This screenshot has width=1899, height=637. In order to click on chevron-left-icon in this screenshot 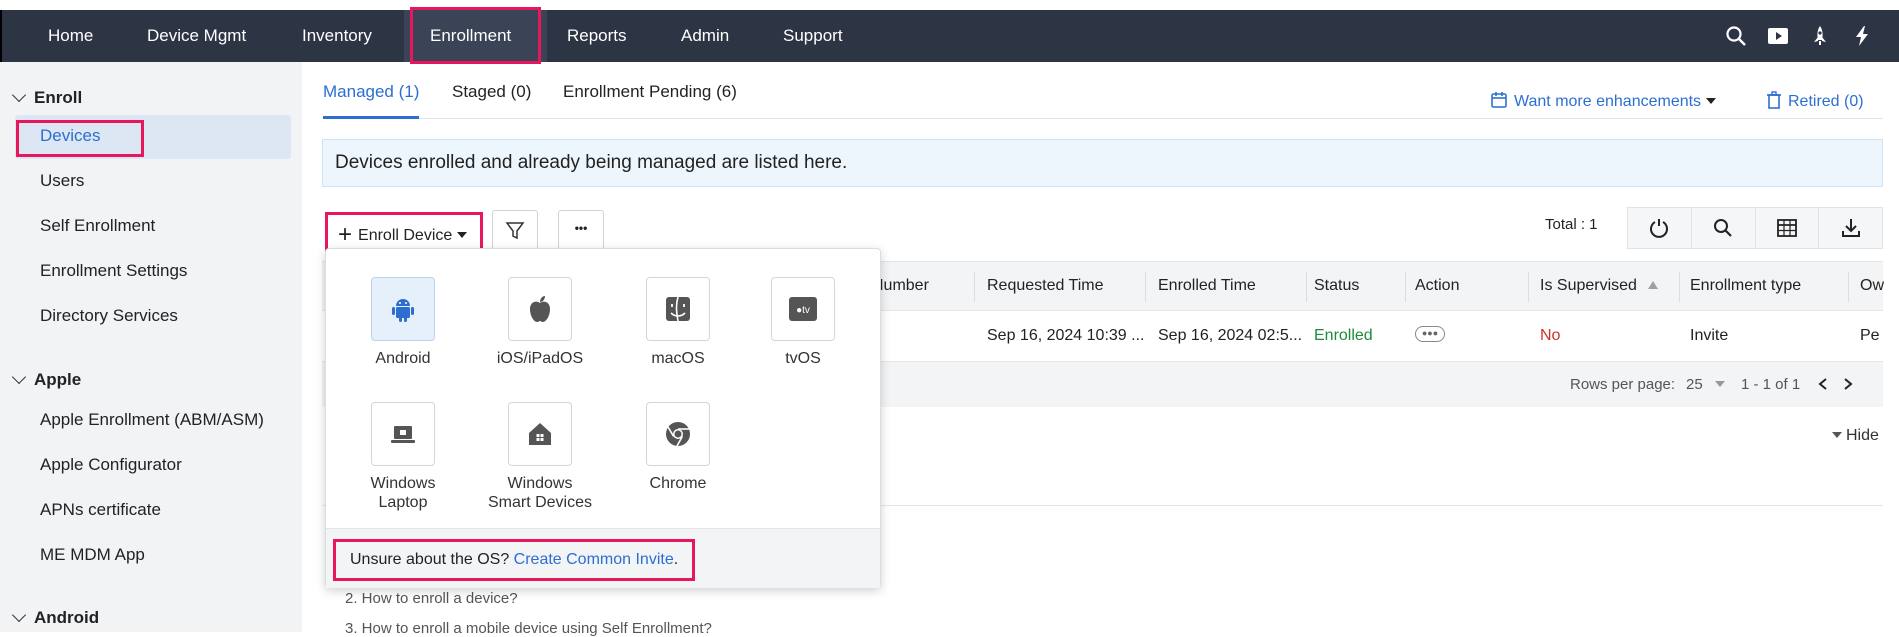, I will do `click(1823, 384)`.